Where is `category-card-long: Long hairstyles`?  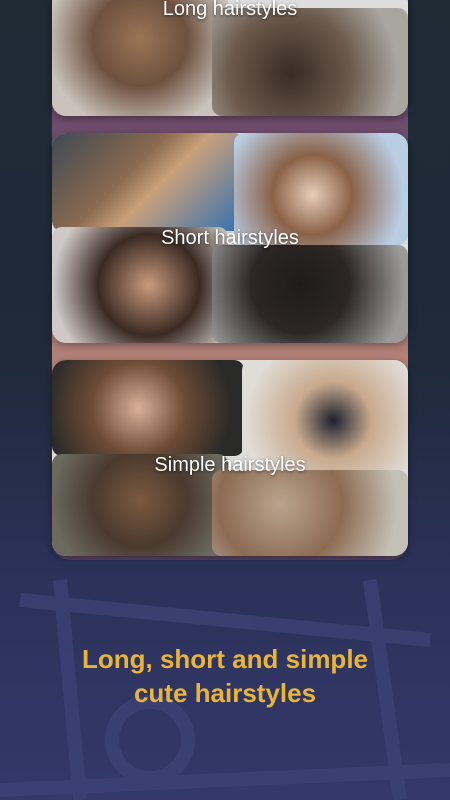
category-card-long: Long hairstyles is located at coordinates (230, 58).